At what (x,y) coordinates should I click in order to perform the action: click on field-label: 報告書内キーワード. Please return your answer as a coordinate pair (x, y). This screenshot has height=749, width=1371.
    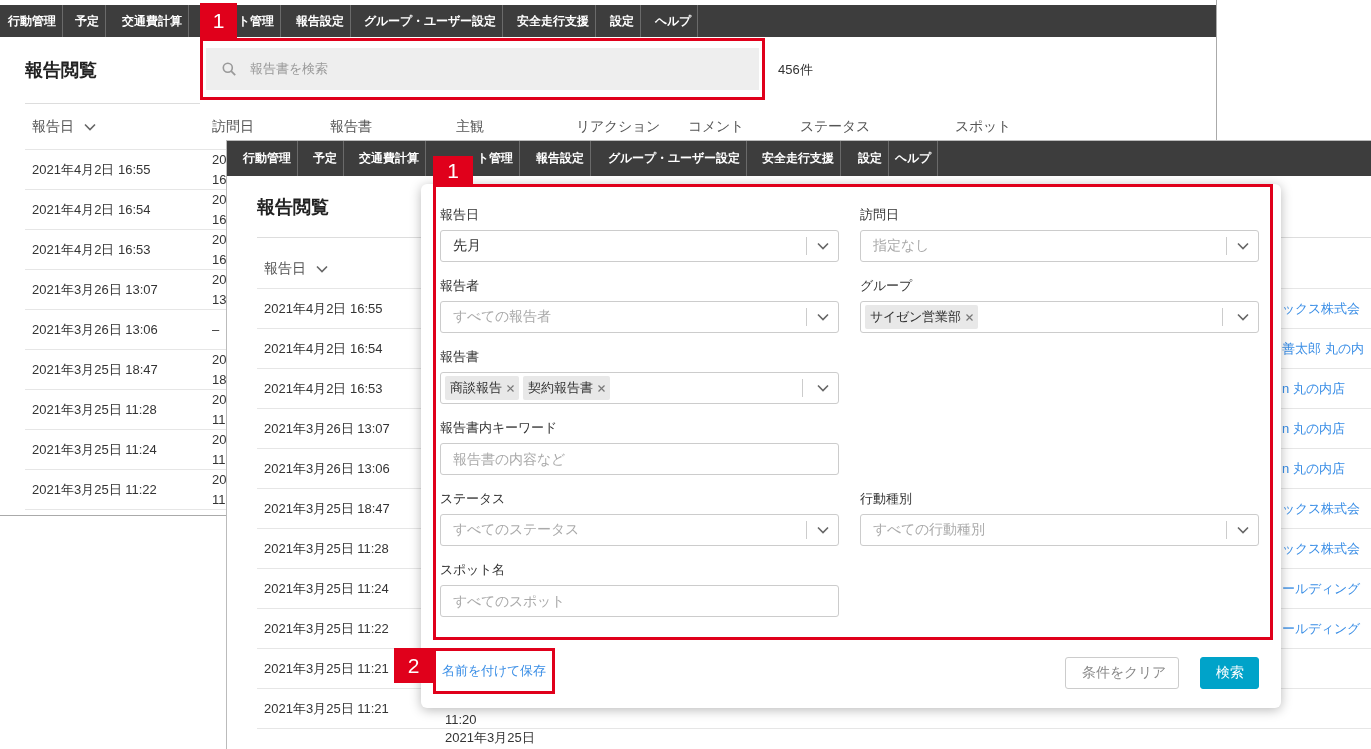
    Looking at the image, I should click on (499, 428).